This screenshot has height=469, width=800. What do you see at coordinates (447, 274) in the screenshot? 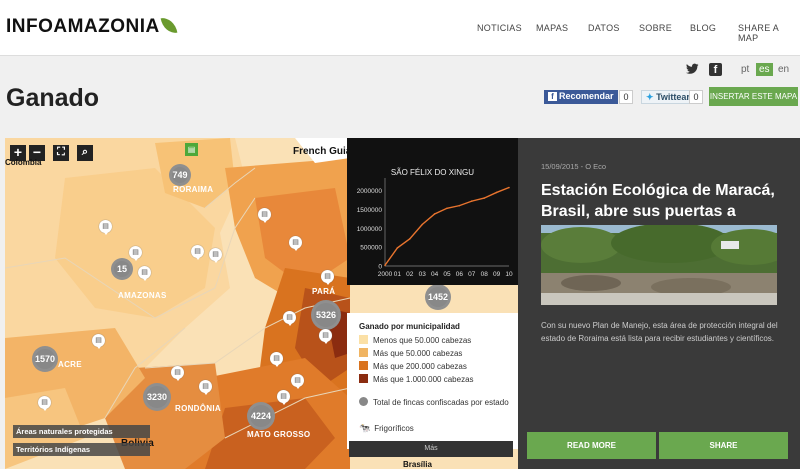
I see `x-tick-label: 05` at bounding box center [447, 274].